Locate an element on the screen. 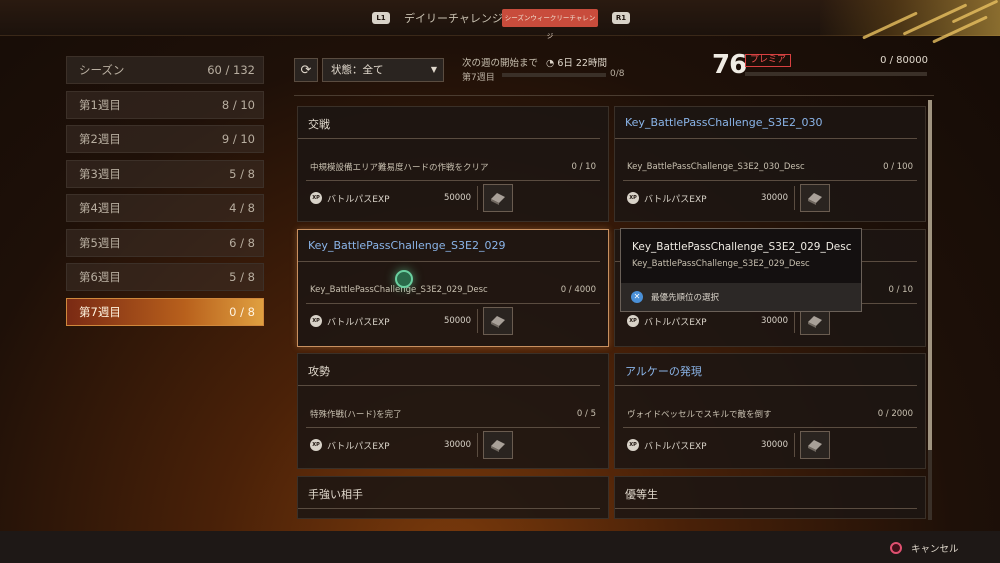  card-title: Key_BattlePassChallenge_S3E2_030 is located at coordinates (766, 123).